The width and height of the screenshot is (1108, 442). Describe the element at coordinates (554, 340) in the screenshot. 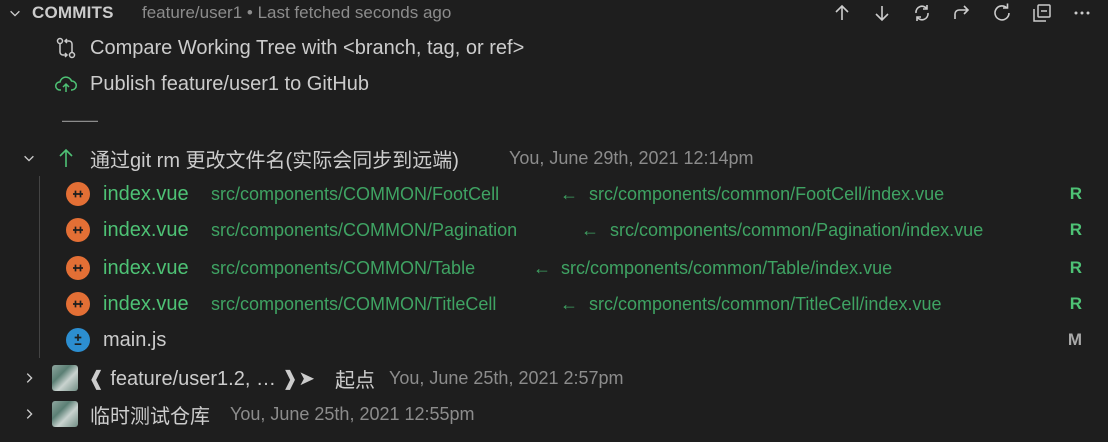

I see `file-row: main.js M` at that location.